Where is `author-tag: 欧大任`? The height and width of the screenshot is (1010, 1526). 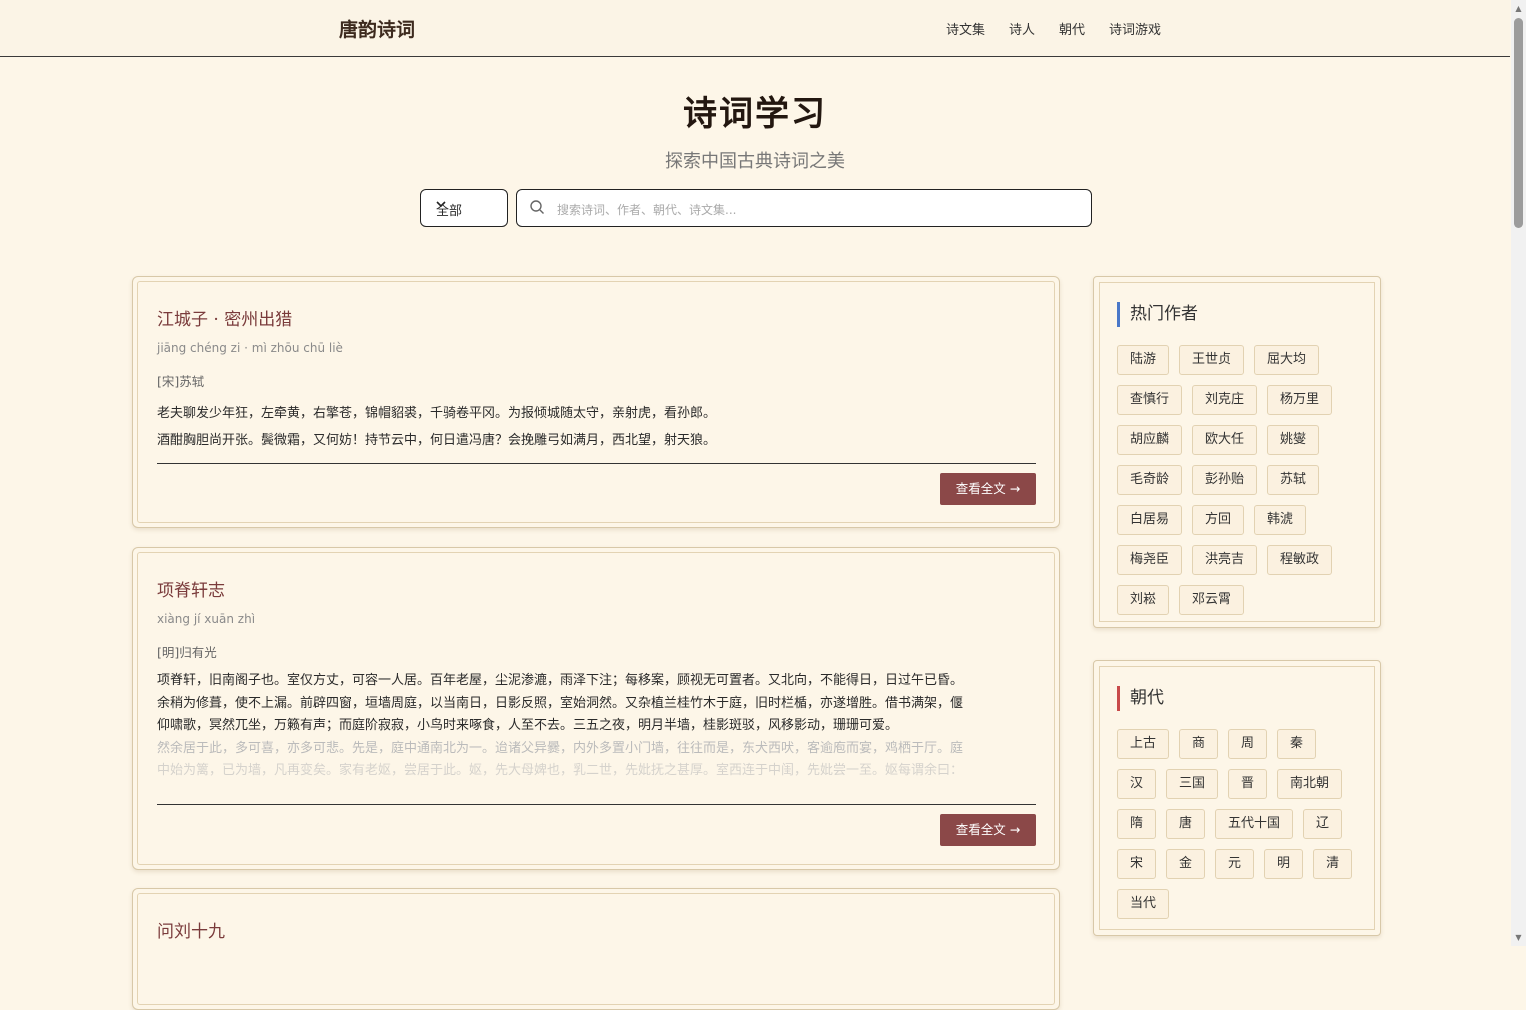
author-tag: 欧大任 is located at coordinates (1225, 440).